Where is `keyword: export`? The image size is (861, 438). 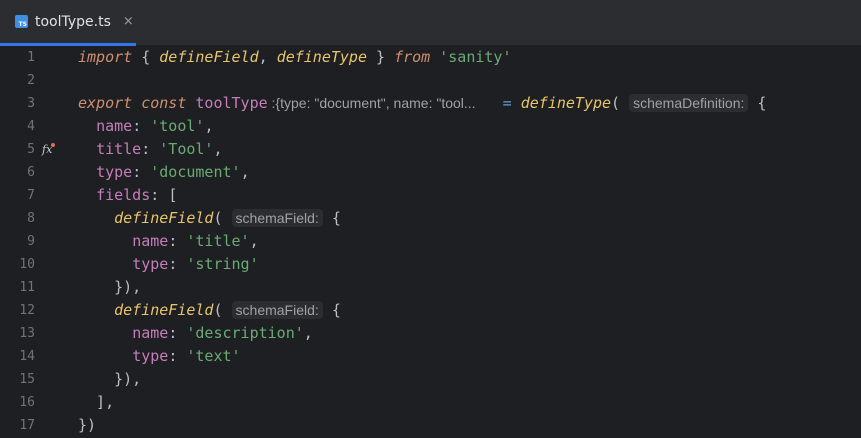 keyword: export is located at coordinates (105, 103).